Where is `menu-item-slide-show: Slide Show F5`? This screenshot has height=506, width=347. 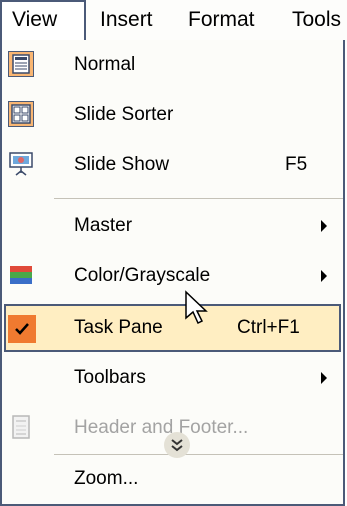
menu-item-slide-show: Slide Show F5 is located at coordinates (172, 165).